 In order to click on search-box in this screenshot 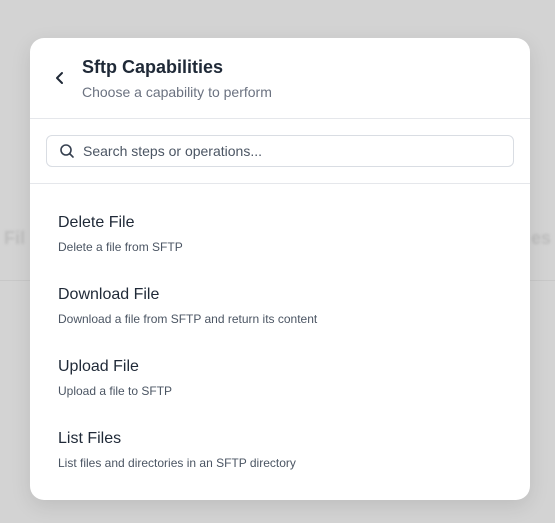, I will do `click(280, 151)`.